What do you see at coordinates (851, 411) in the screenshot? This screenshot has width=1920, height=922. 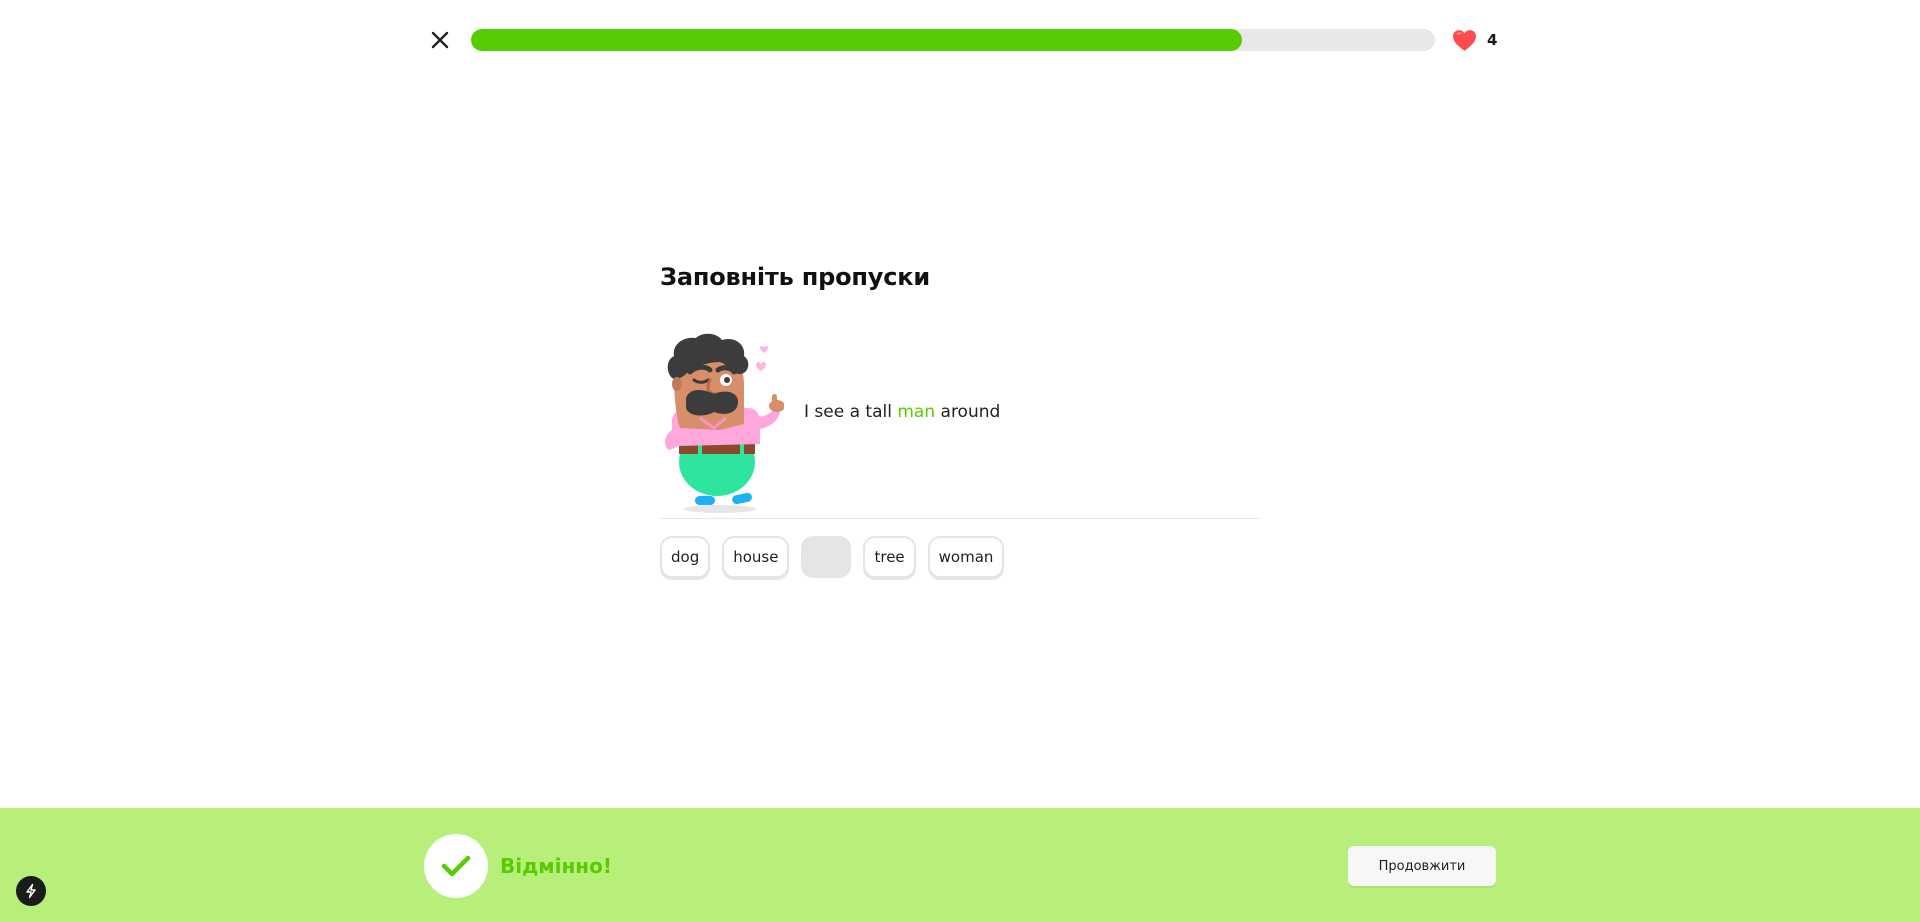 I see `sentence-before: I see a tall` at bounding box center [851, 411].